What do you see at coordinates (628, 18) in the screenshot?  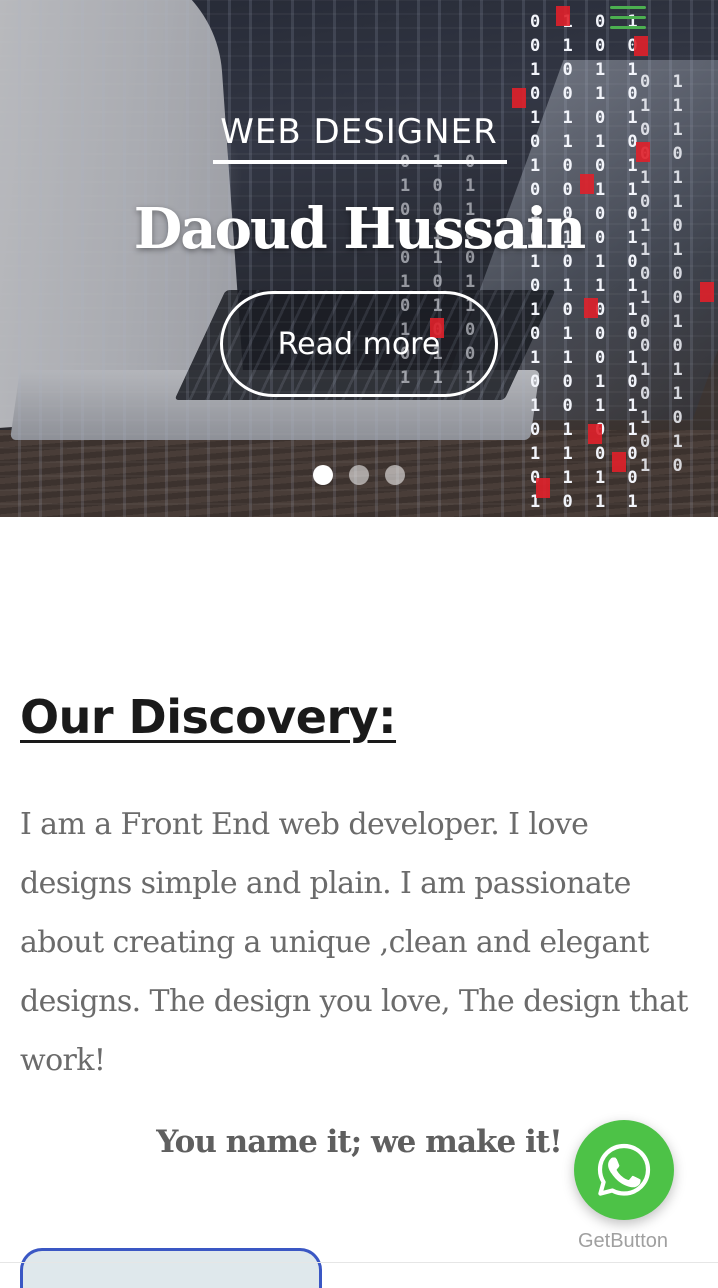 I see `hamburger-menu-icon` at bounding box center [628, 18].